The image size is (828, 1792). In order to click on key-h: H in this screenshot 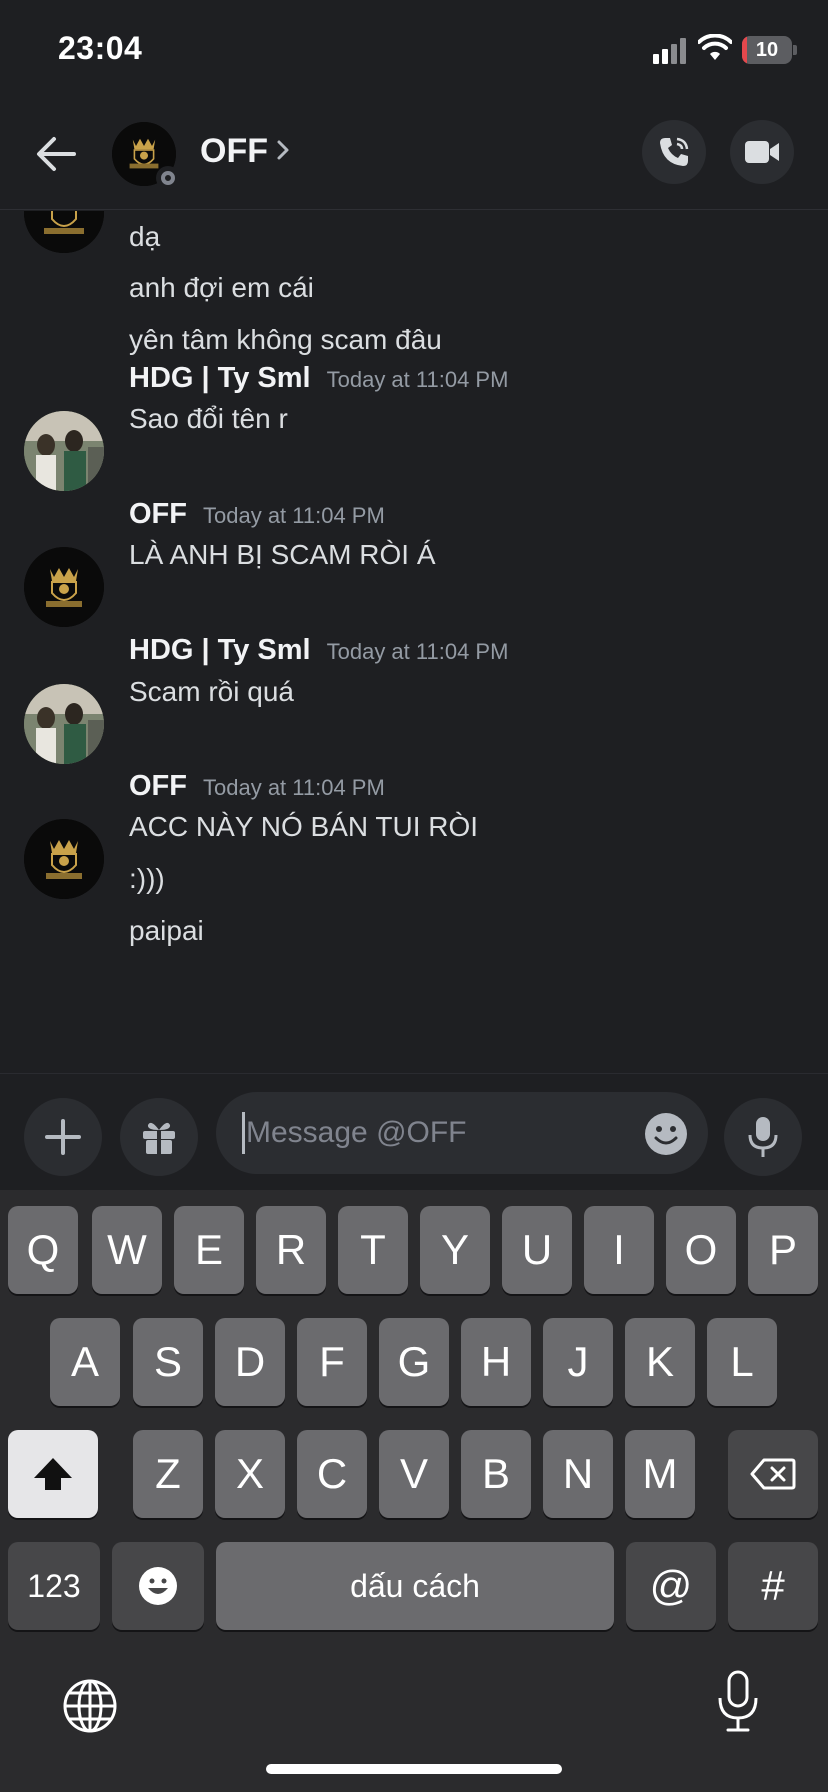, I will do `click(496, 1362)`.